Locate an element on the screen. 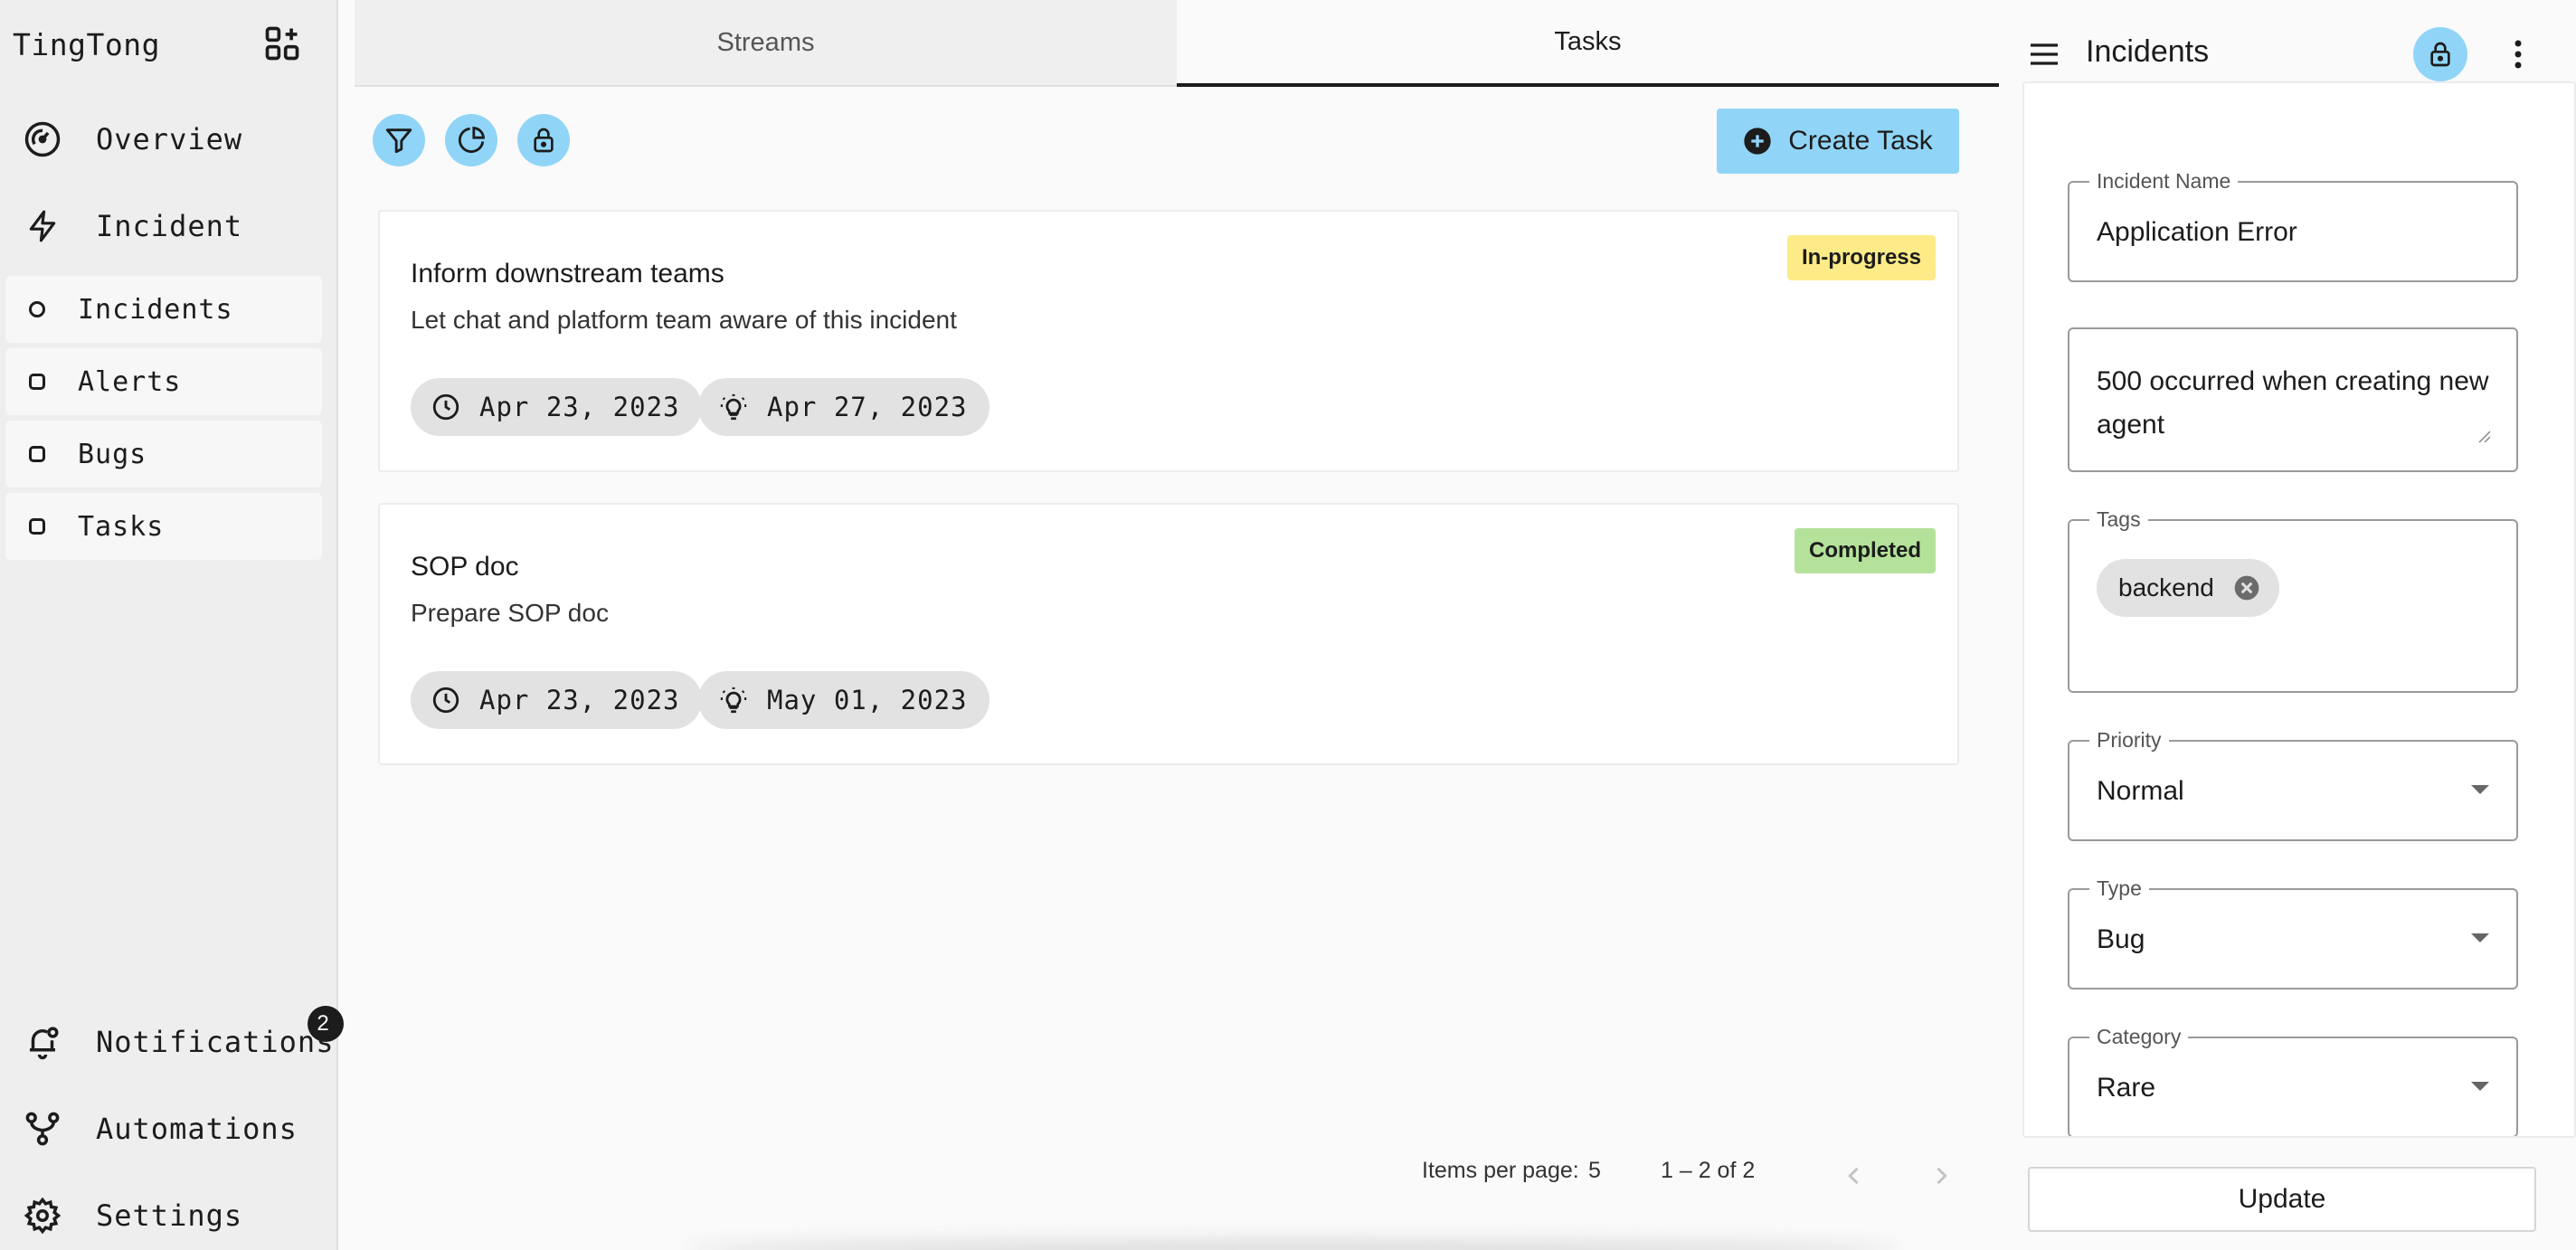  chevron-left-icon is located at coordinates (1853, 1176).